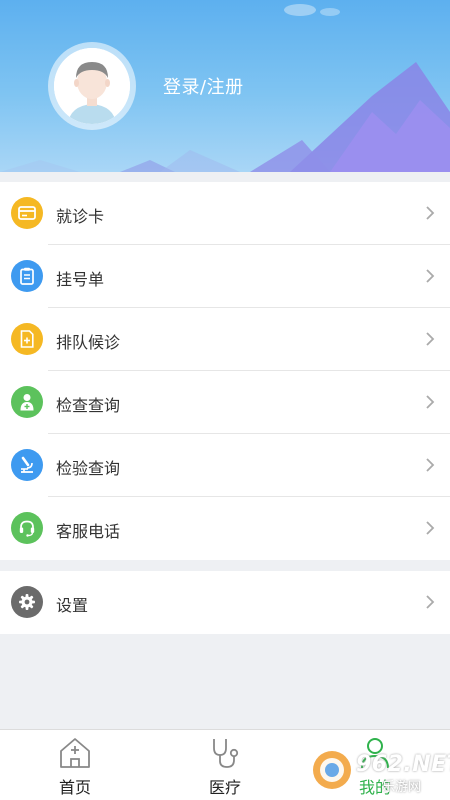 The image size is (450, 800). Describe the element at coordinates (80, 216) in the screenshot. I see `menu-item-label: 就诊卡` at that location.